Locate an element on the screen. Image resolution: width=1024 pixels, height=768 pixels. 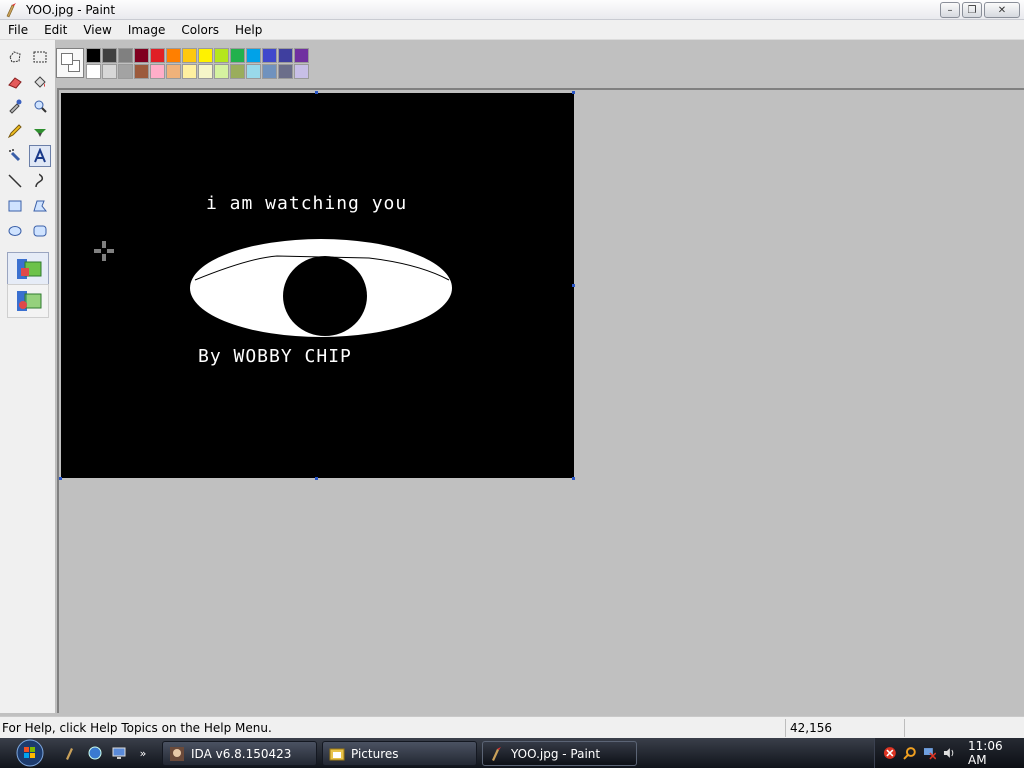
restore-button: ❐ is located at coordinates (972, 10).